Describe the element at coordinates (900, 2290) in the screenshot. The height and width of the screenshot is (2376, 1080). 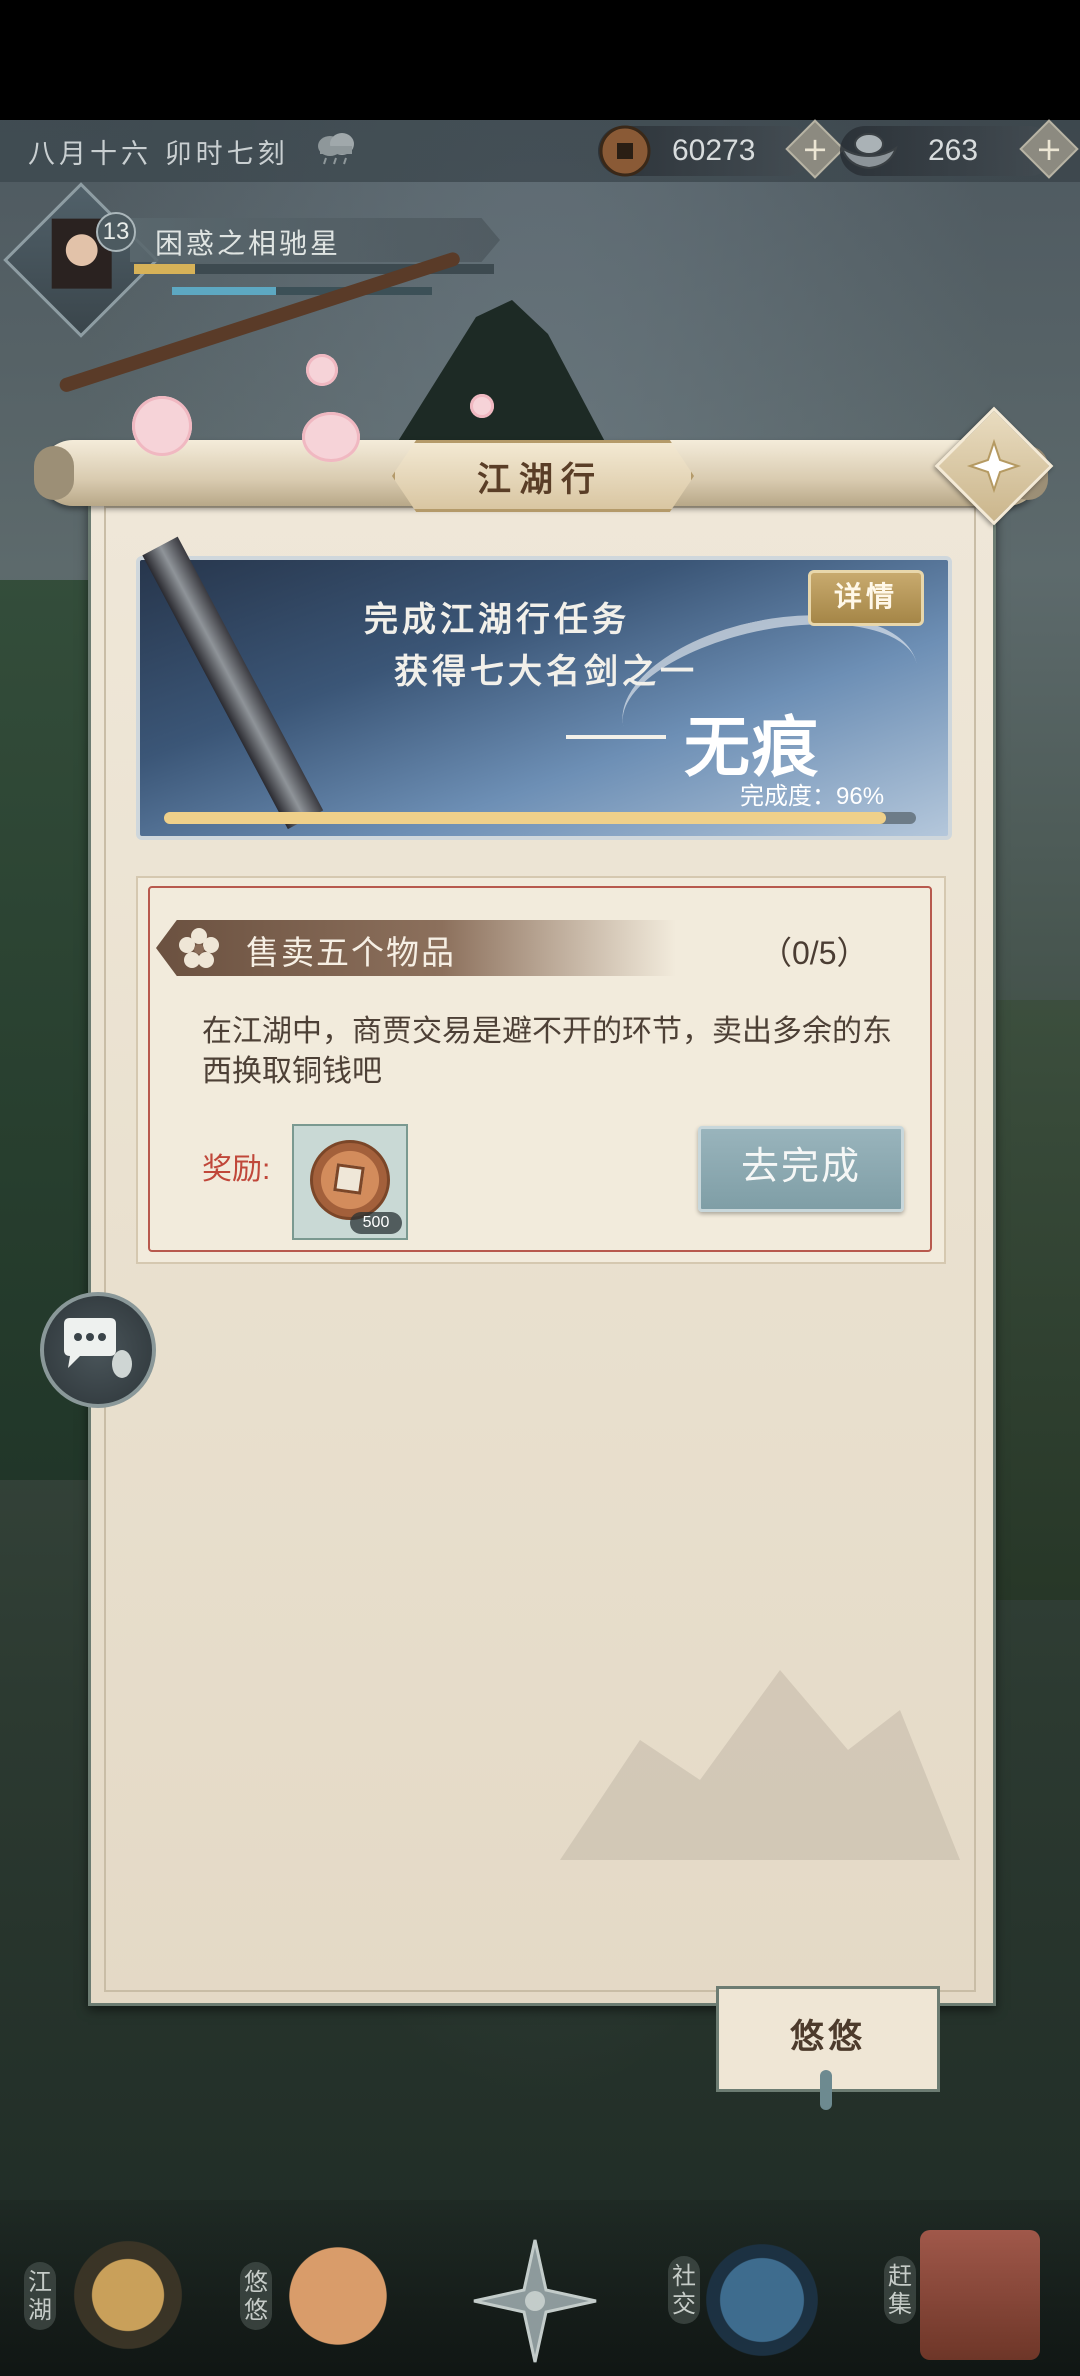
I see `nav-item-market: 赶集` at that location.